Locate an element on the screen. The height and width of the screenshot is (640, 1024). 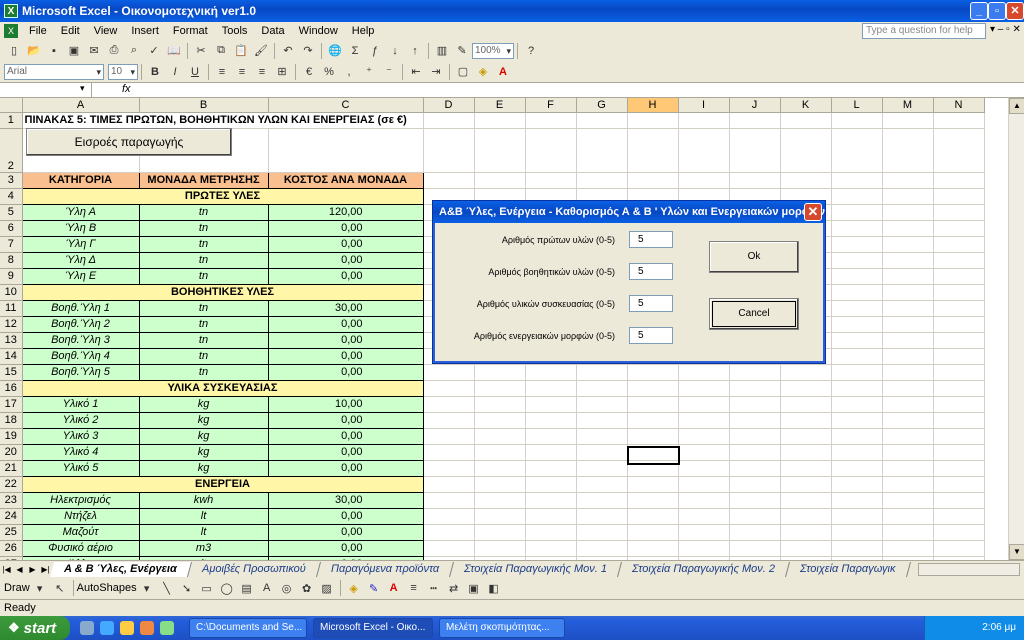
cell-cost: 30,00 is located at coordinates (345, 308).